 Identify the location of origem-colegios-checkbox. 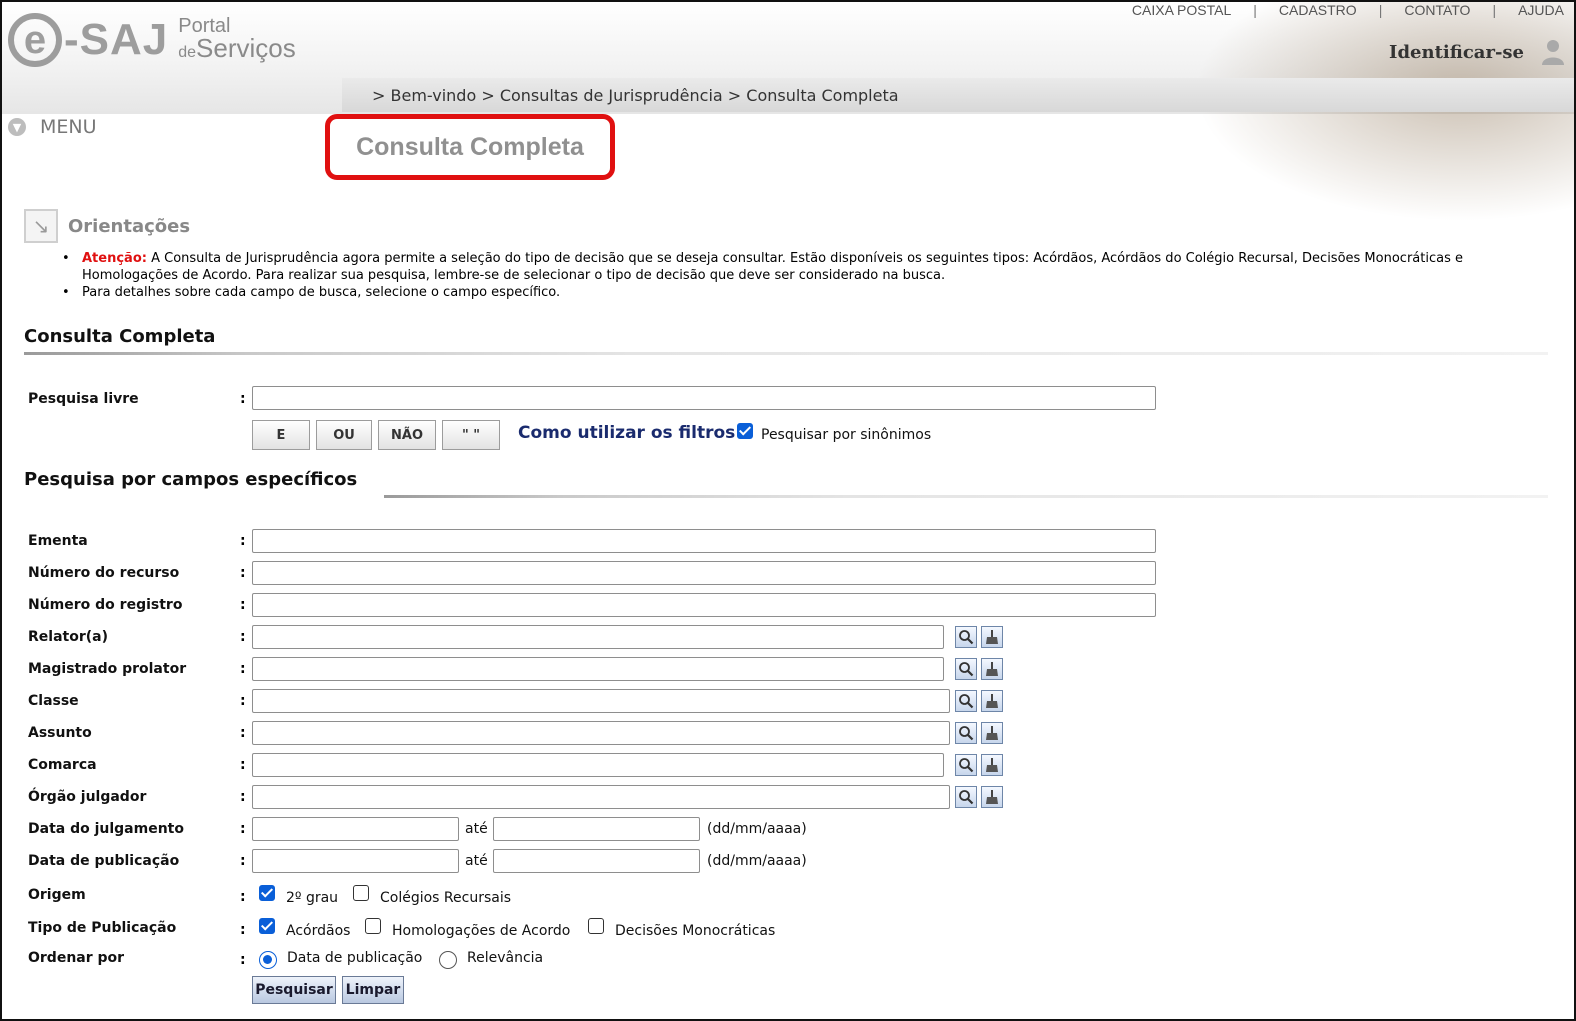
(361, 893).